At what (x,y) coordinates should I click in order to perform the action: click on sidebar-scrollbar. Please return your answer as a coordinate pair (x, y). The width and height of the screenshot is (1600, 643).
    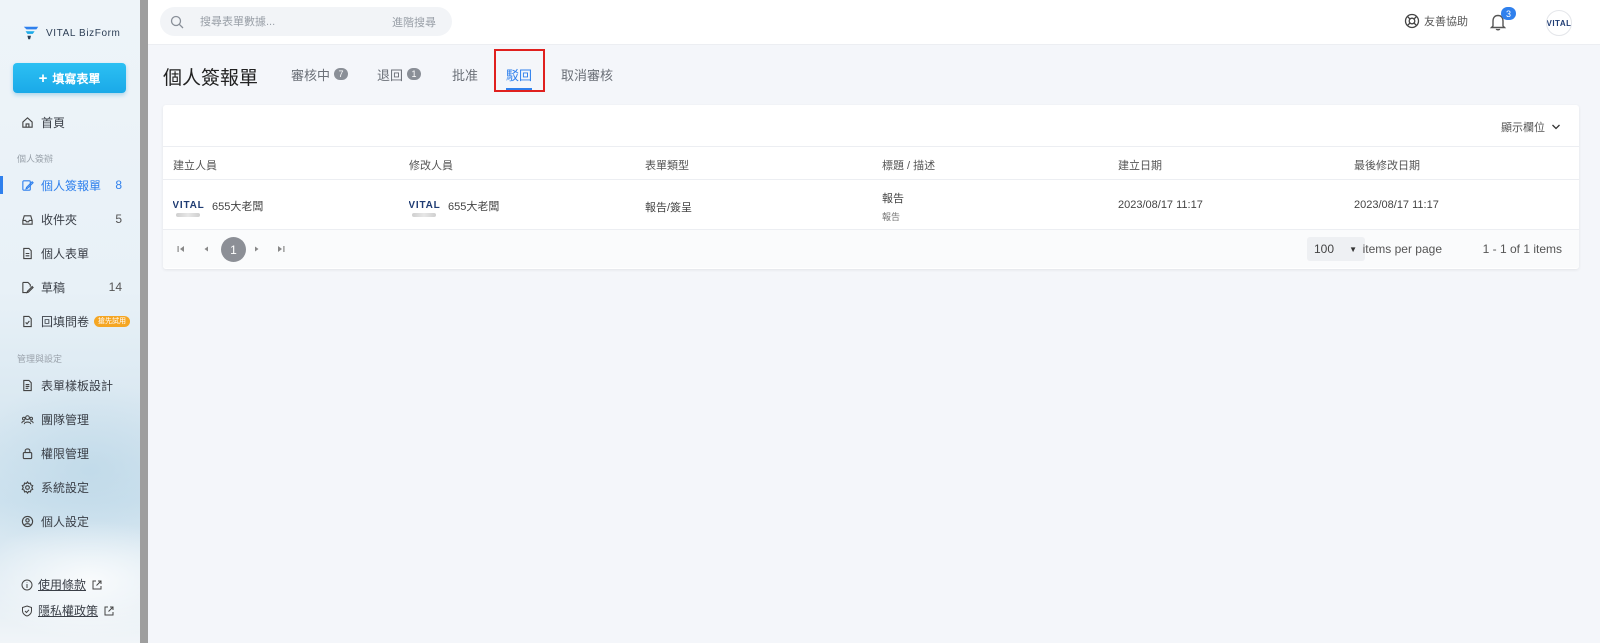
    Looking at the image, I should click on (144, 321).